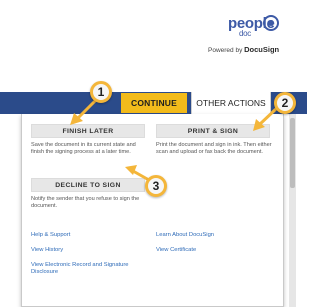 Image resolution: width=320 pixels, height=307 pixels. Describe the element at coordinates (285, 103) in the screenshot. I see `callout-2: 2` at that location.